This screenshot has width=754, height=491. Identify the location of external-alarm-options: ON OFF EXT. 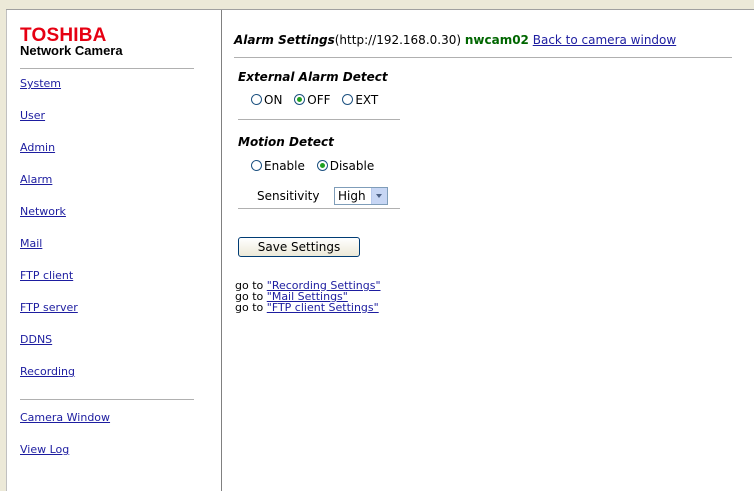
(318, 100).